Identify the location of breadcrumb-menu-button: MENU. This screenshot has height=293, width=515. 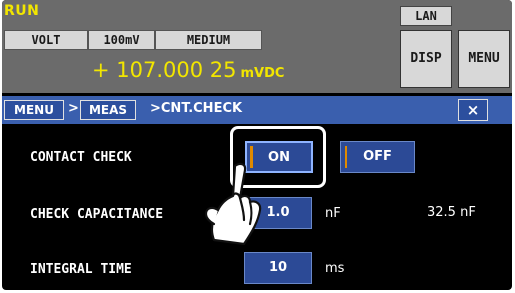
(34, 110).